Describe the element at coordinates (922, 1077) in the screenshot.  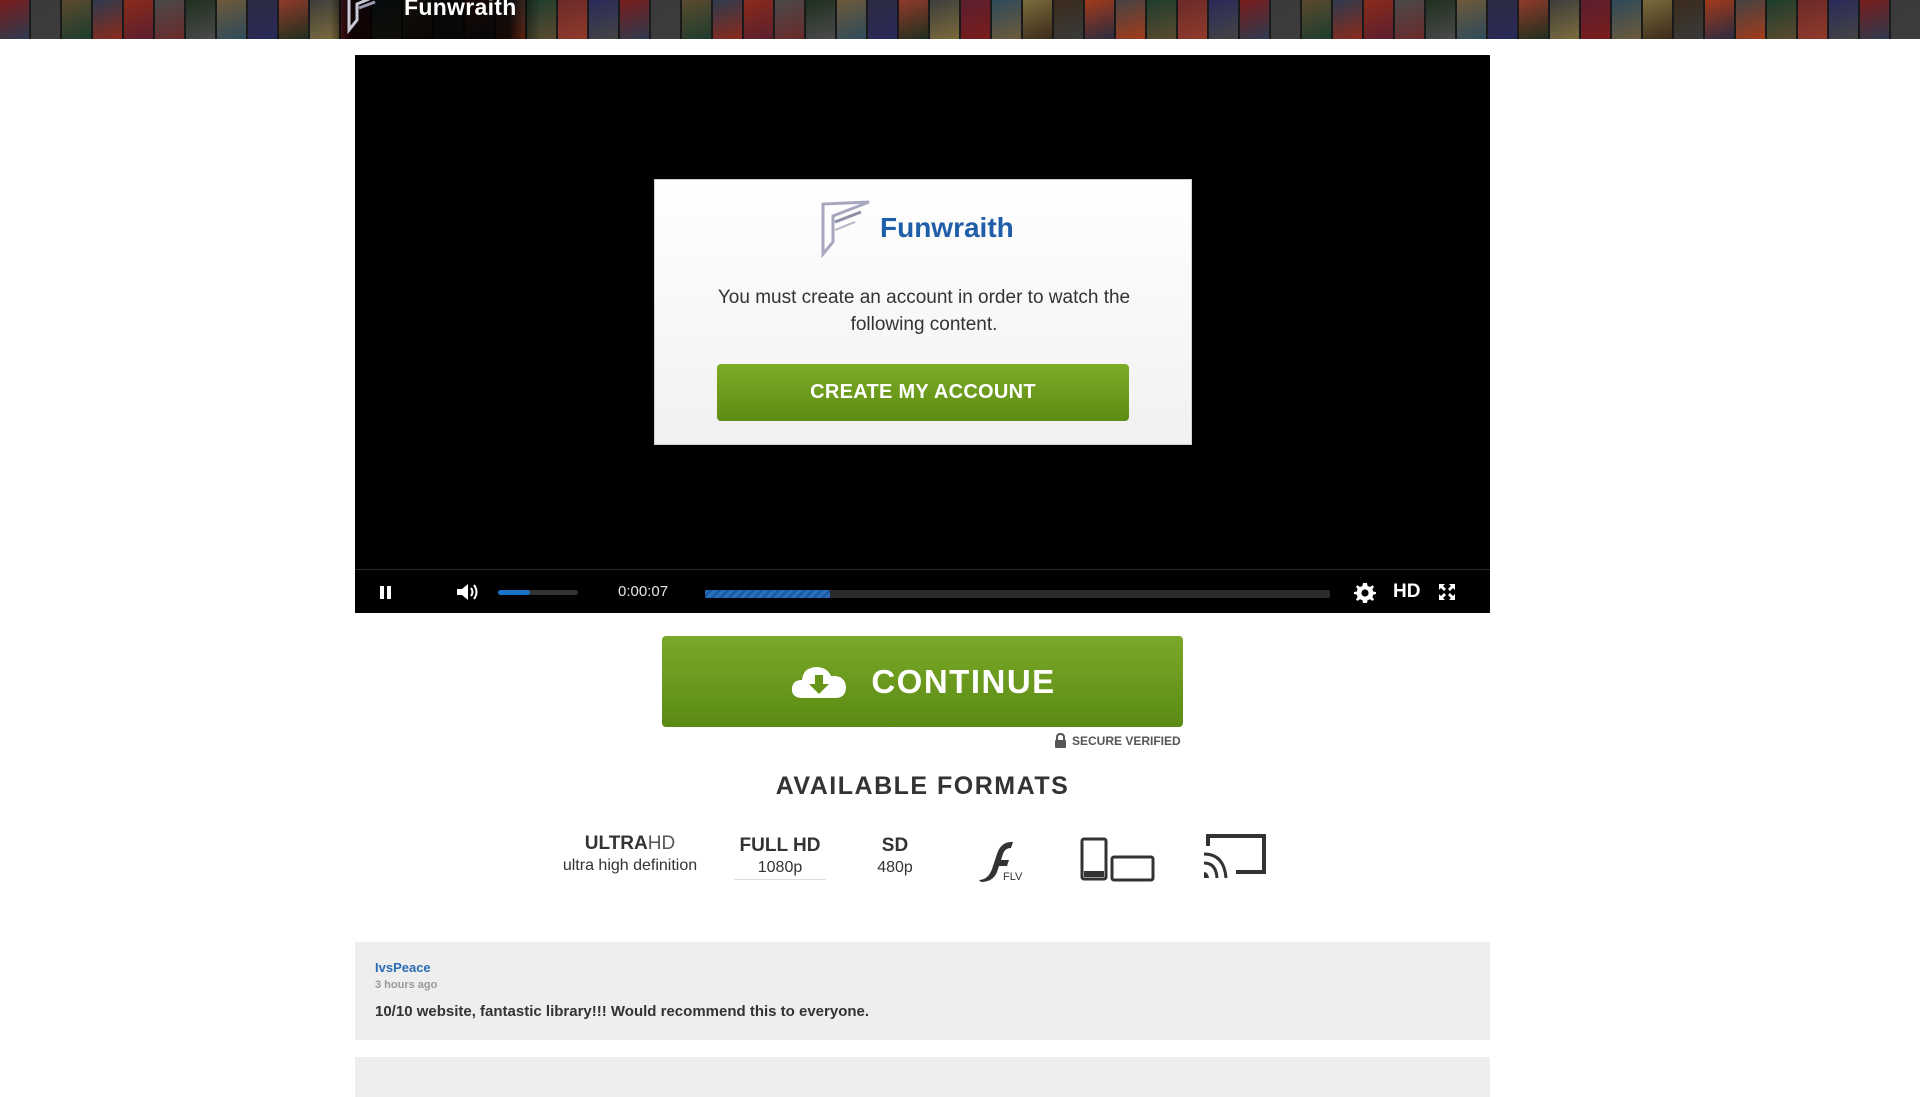
I see `comment` at that location.